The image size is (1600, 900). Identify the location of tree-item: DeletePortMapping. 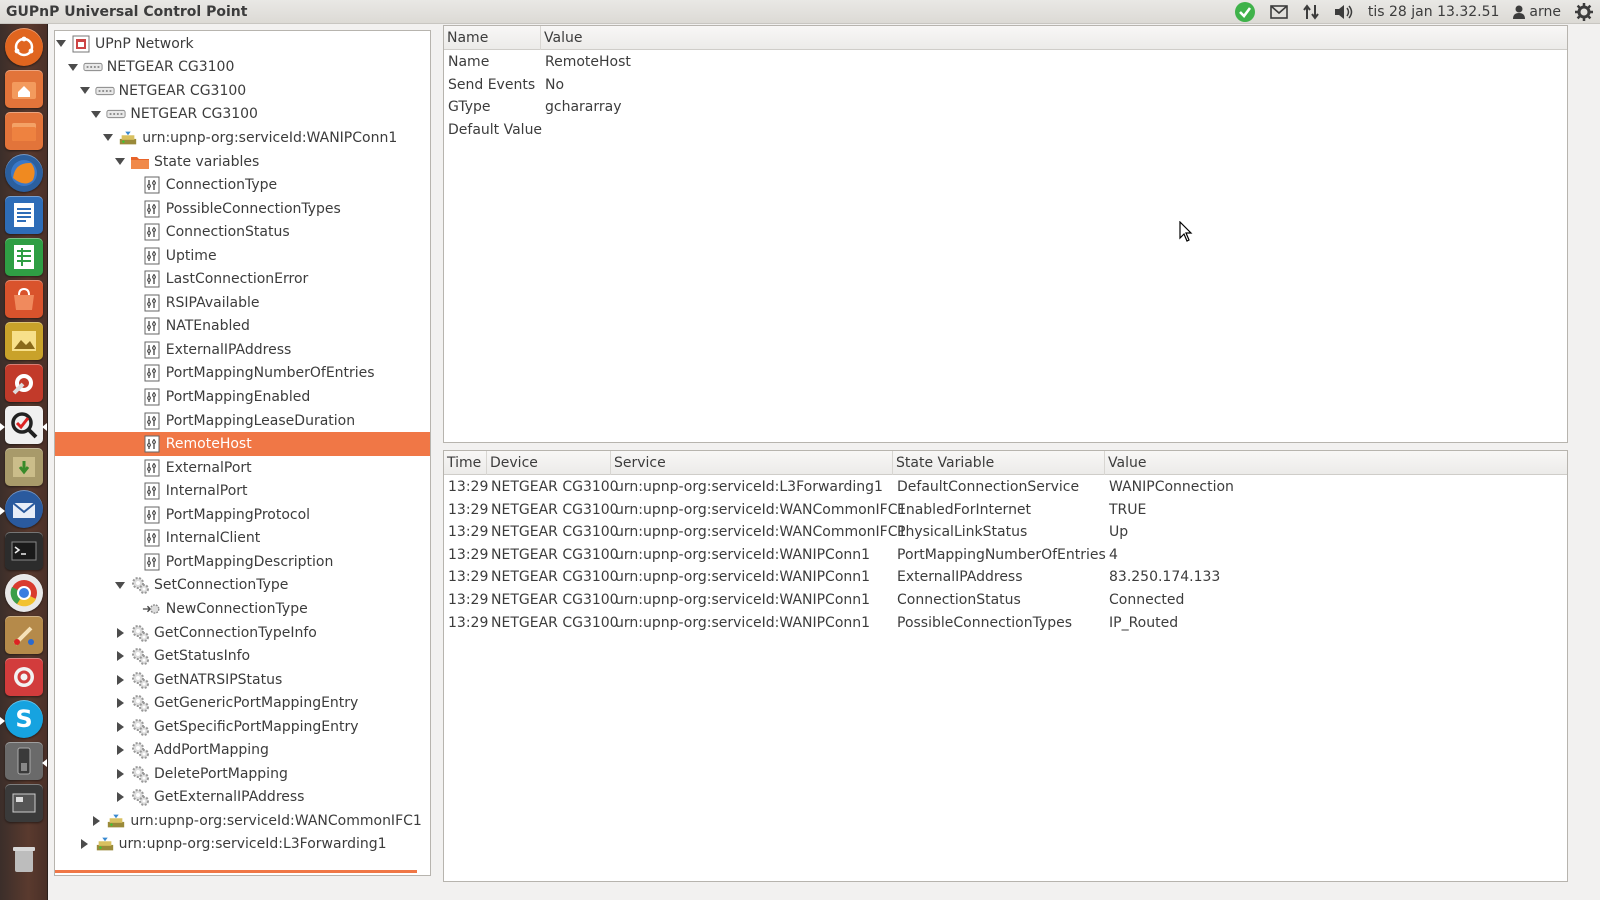
(242, 774).